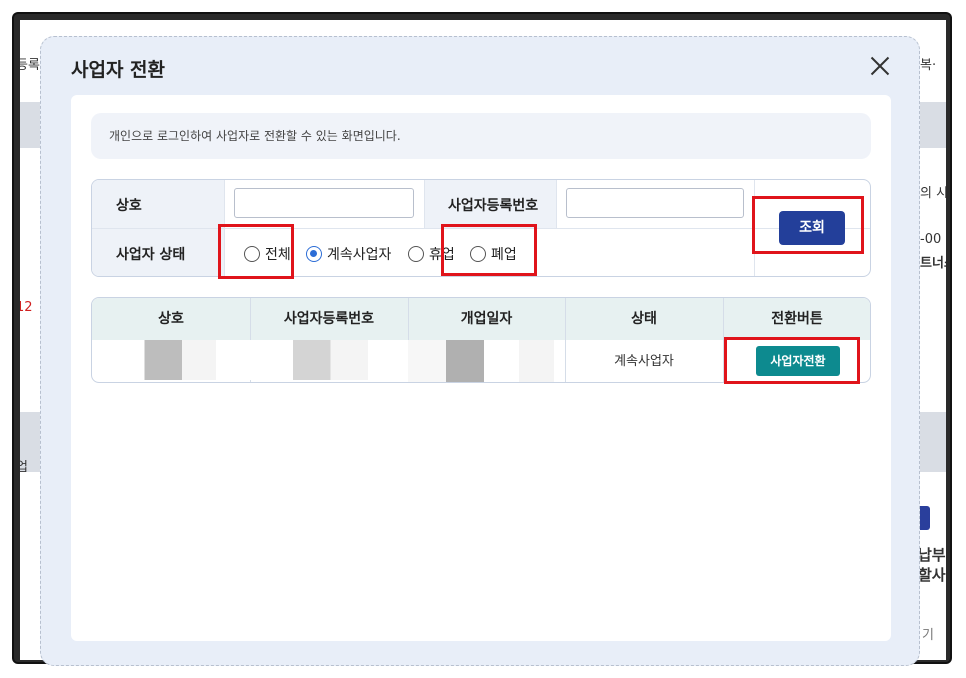  Describe the element at coordinates (26, 307) in the screenshot. I see `background-text: 12` at that location.